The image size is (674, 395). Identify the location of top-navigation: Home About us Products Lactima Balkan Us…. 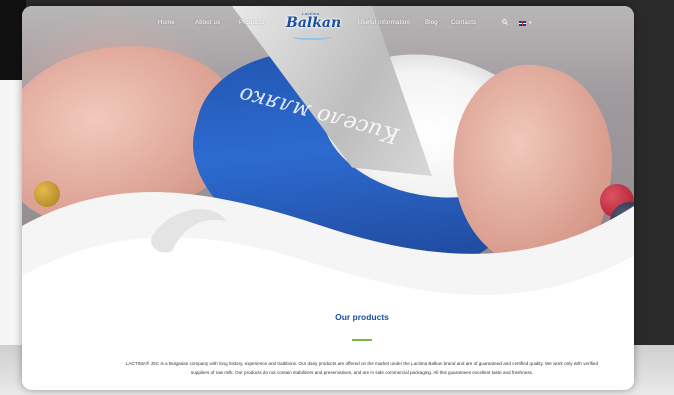
(328, 24).